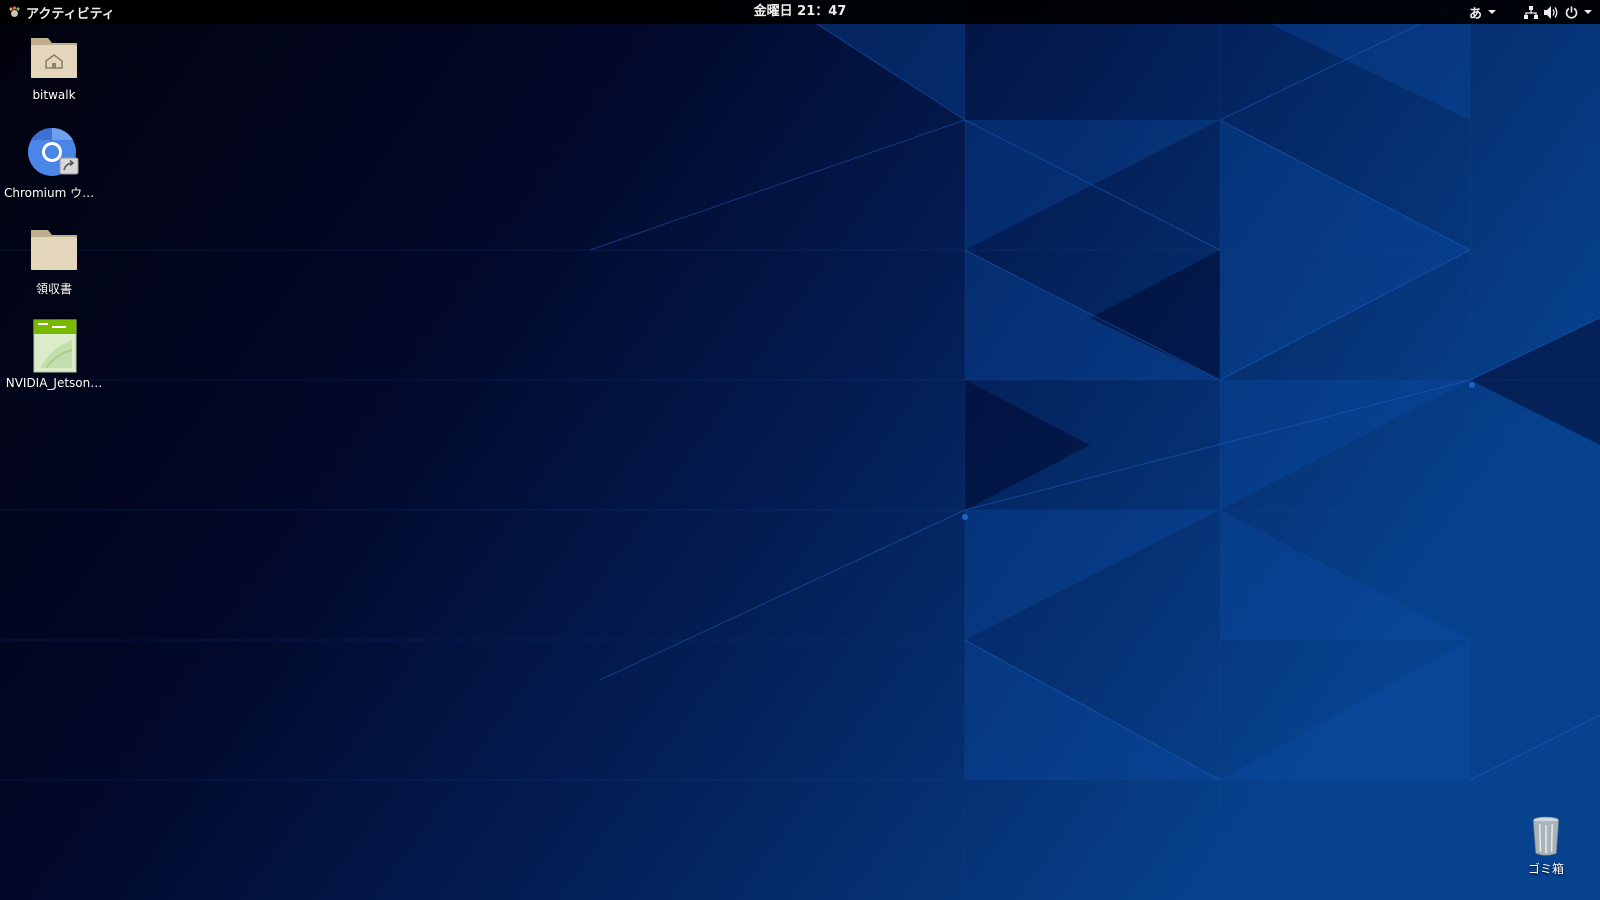 The image size is (1600, 900). I want to click on gnome-foot-icon, so click(14, 11).